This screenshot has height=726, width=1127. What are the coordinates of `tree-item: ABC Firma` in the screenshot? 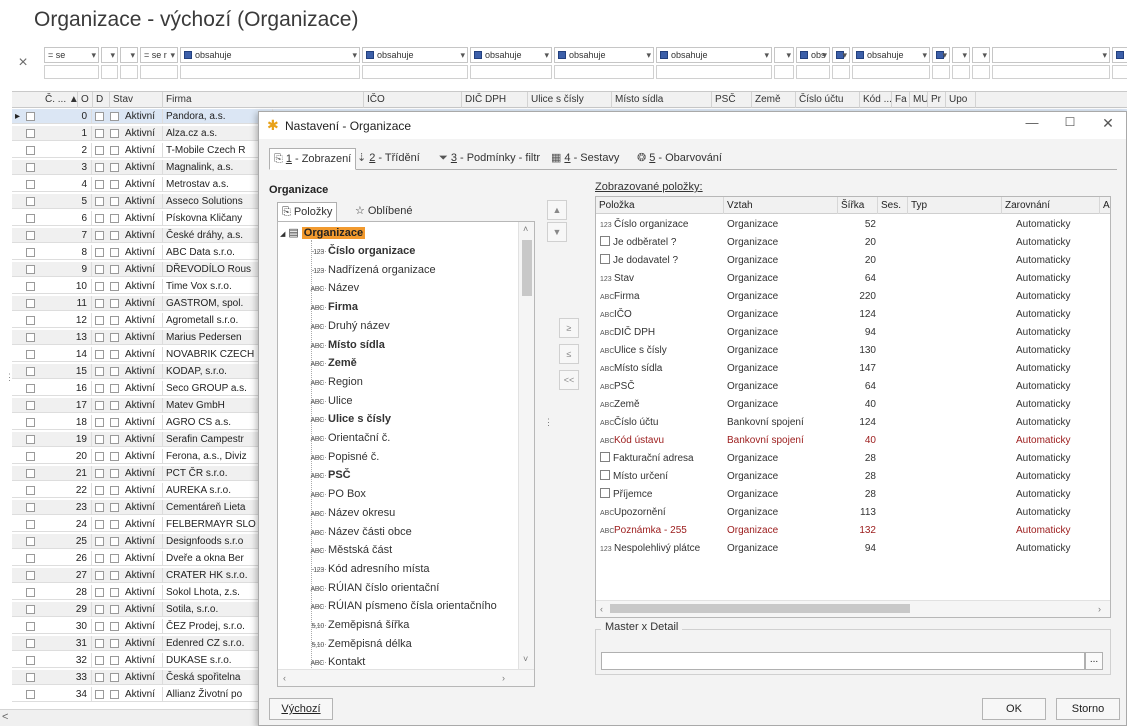 It's located at (331, 307).